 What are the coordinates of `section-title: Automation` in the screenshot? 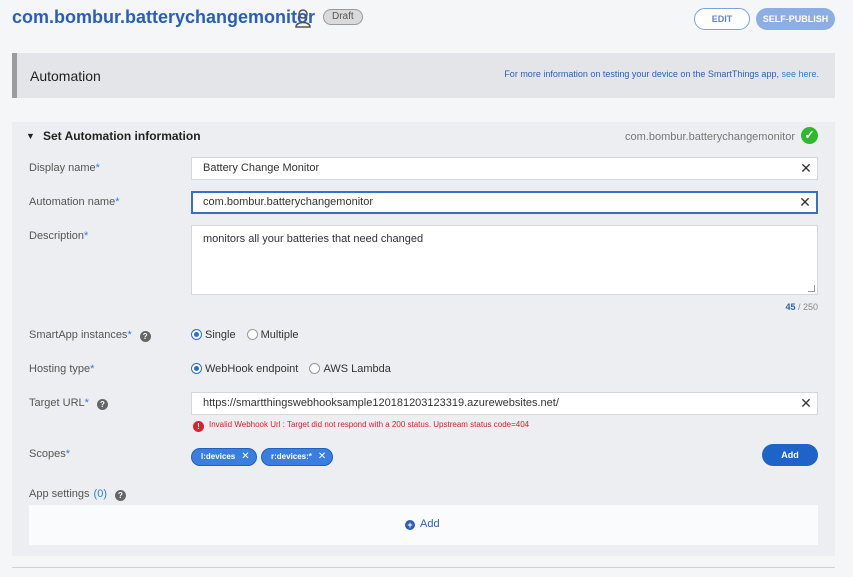 It's located at (65, 76).